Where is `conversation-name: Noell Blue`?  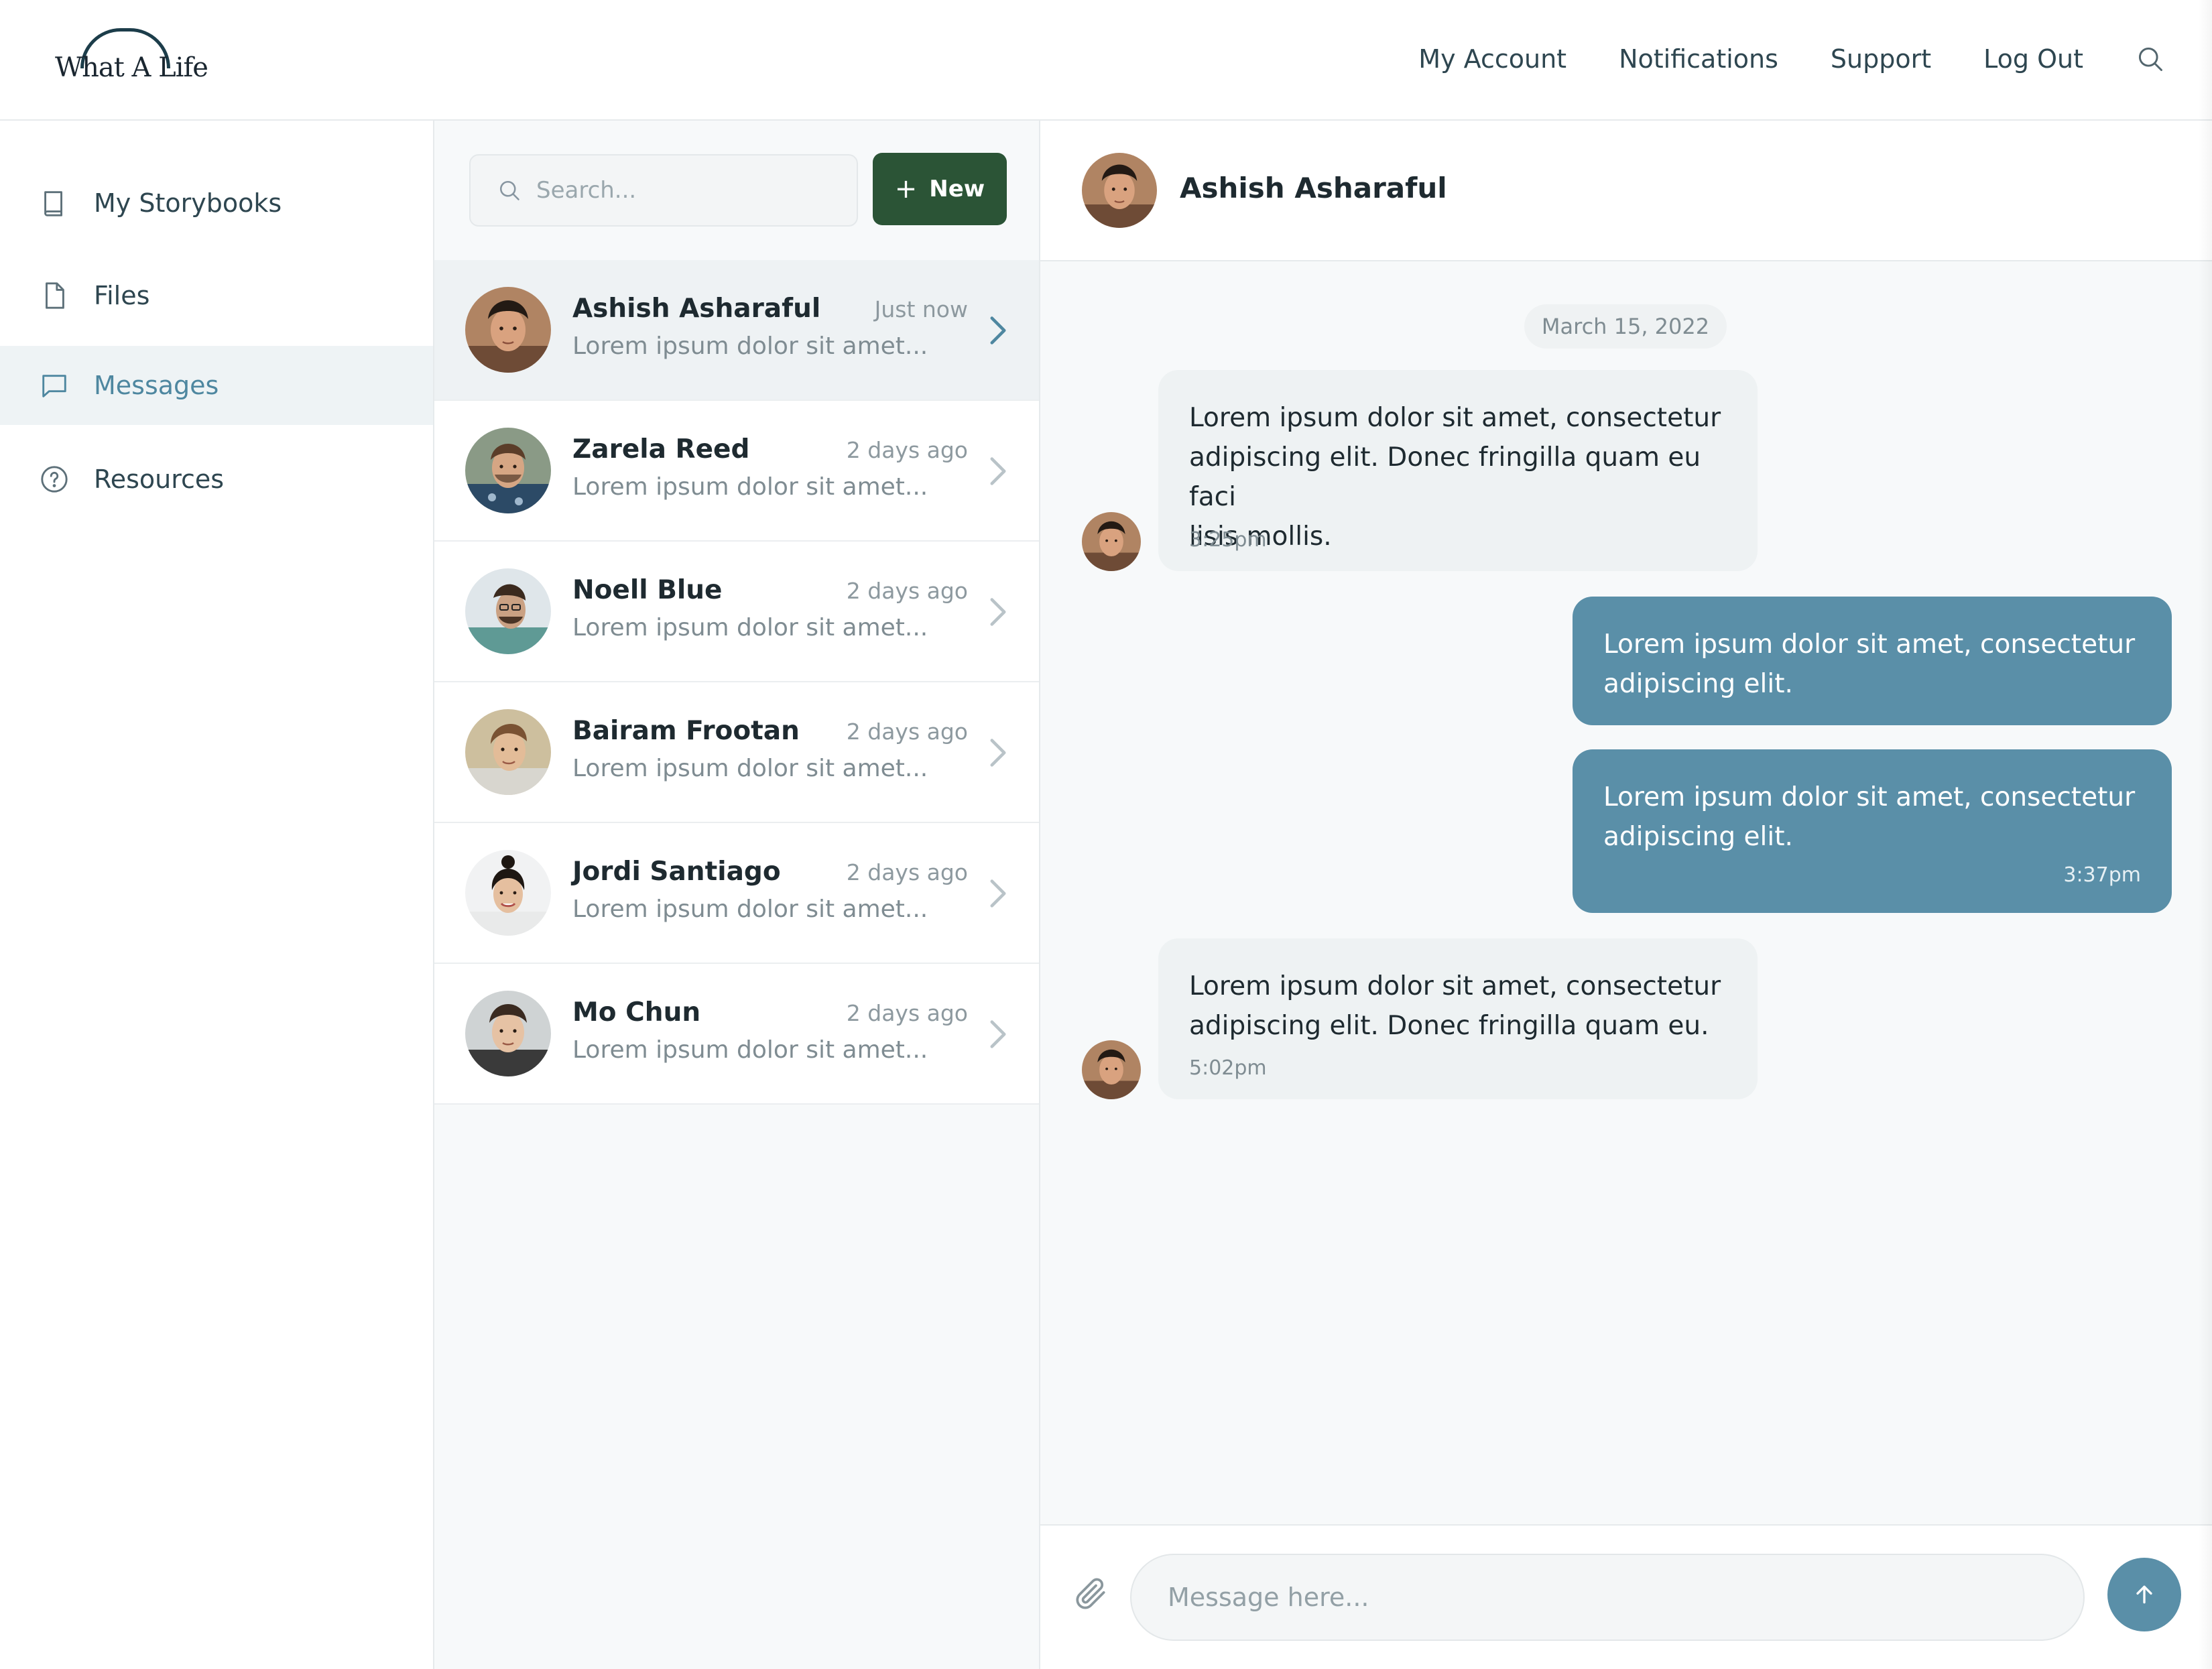
conversation-name: Noell Blue is located at coordinates (647, 590).